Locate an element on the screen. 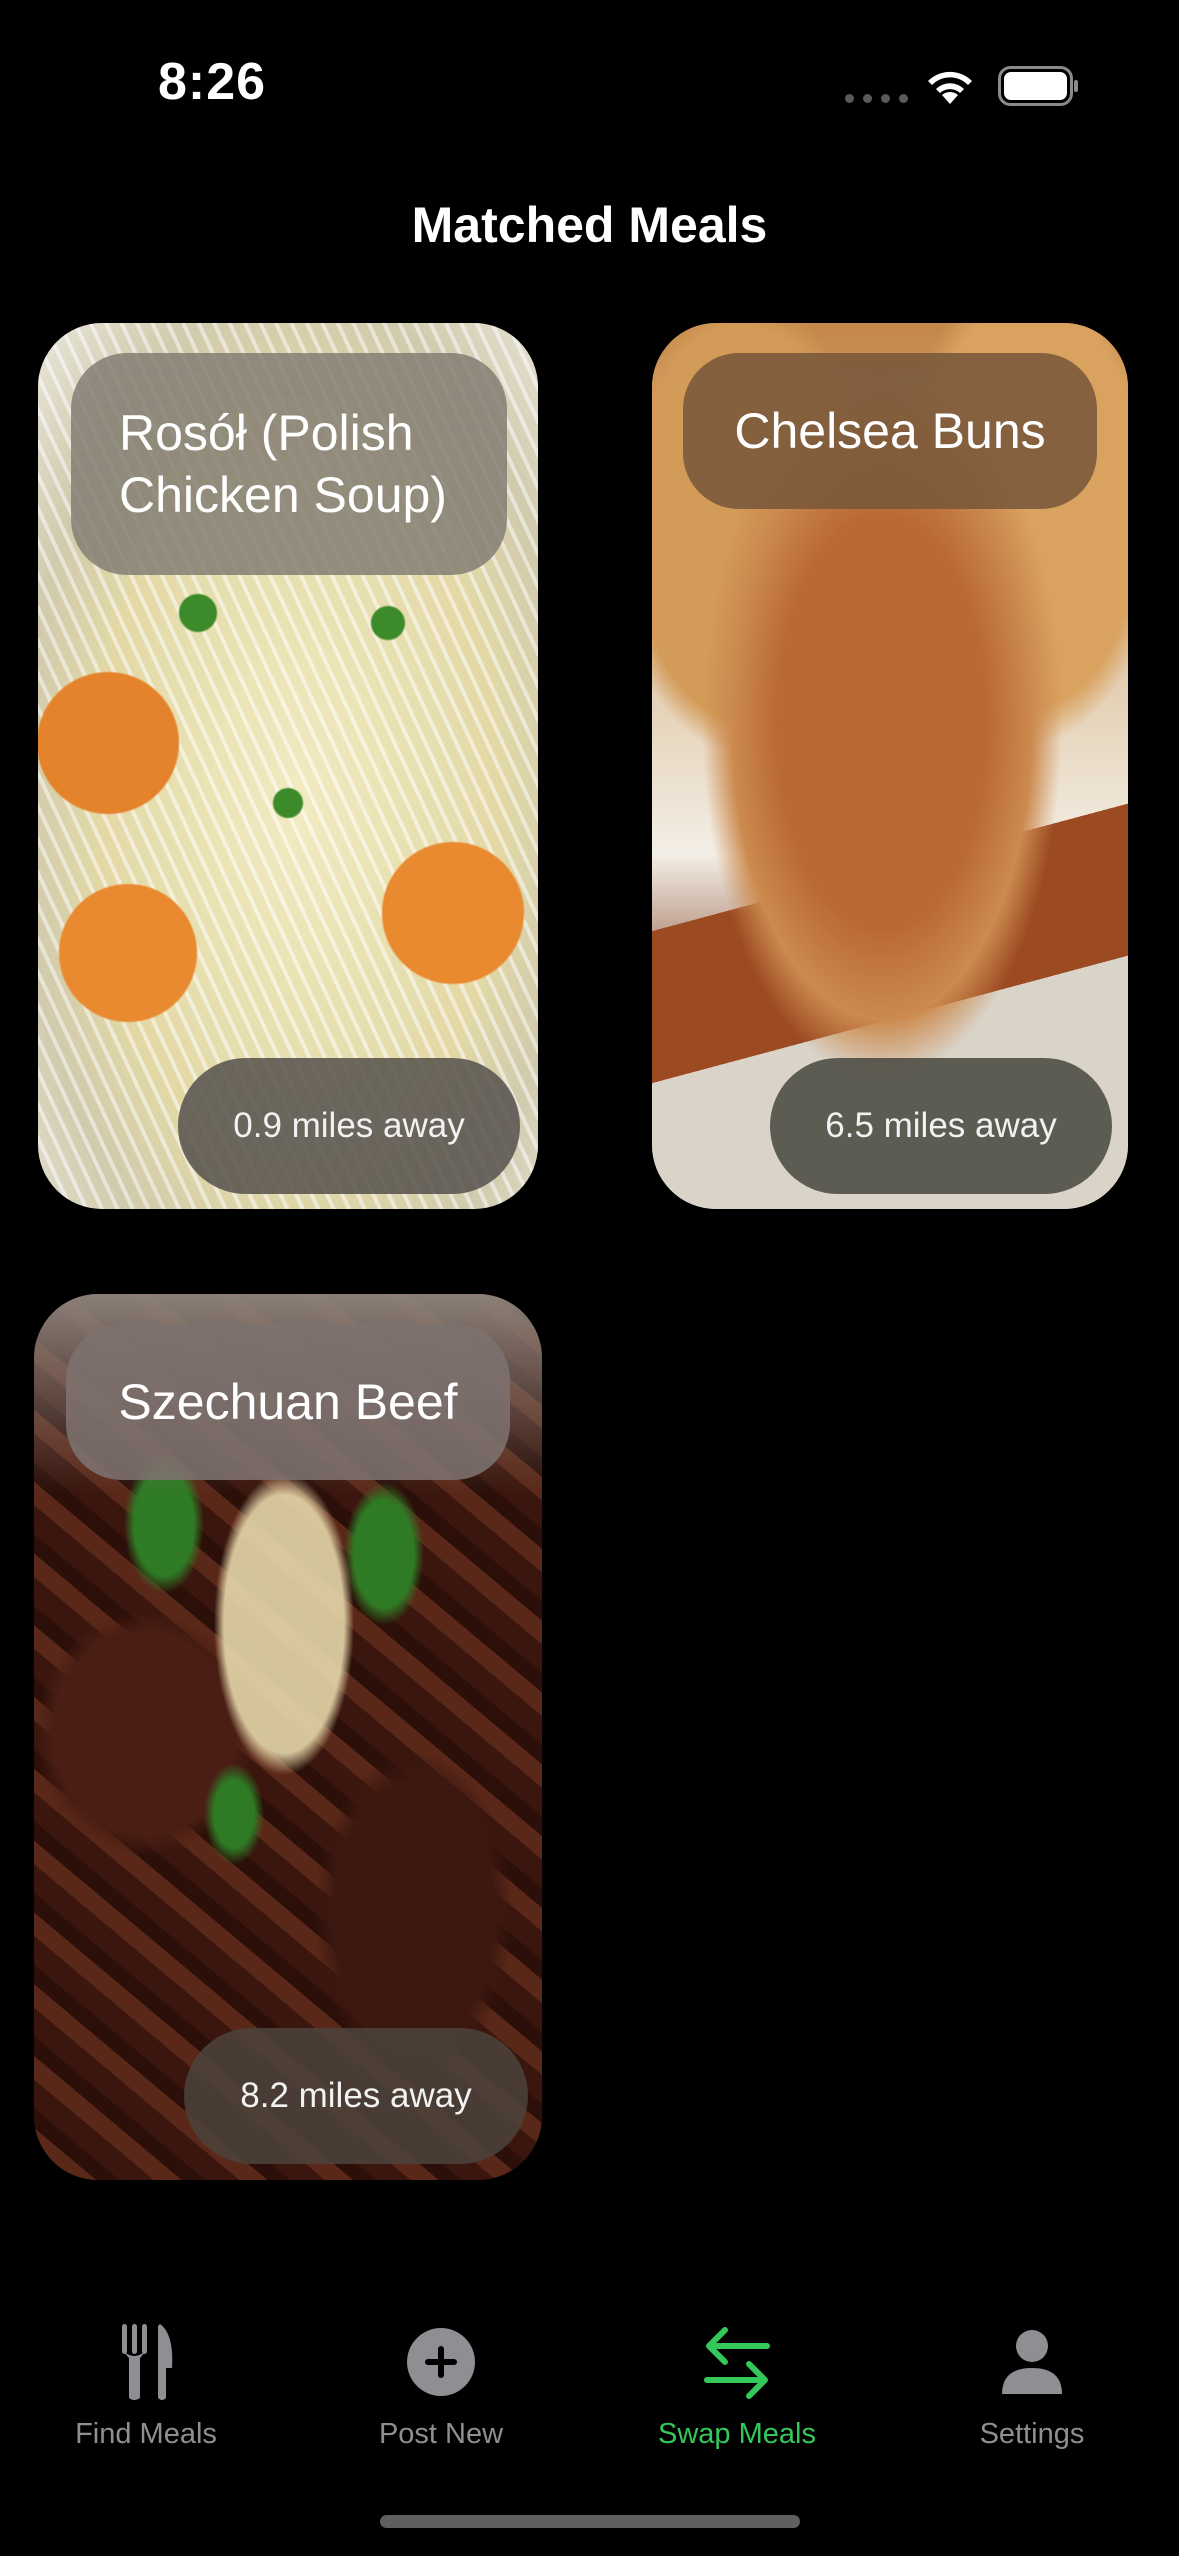  tab-find-meals: Find Meals is located at coordinates (146, 2380).